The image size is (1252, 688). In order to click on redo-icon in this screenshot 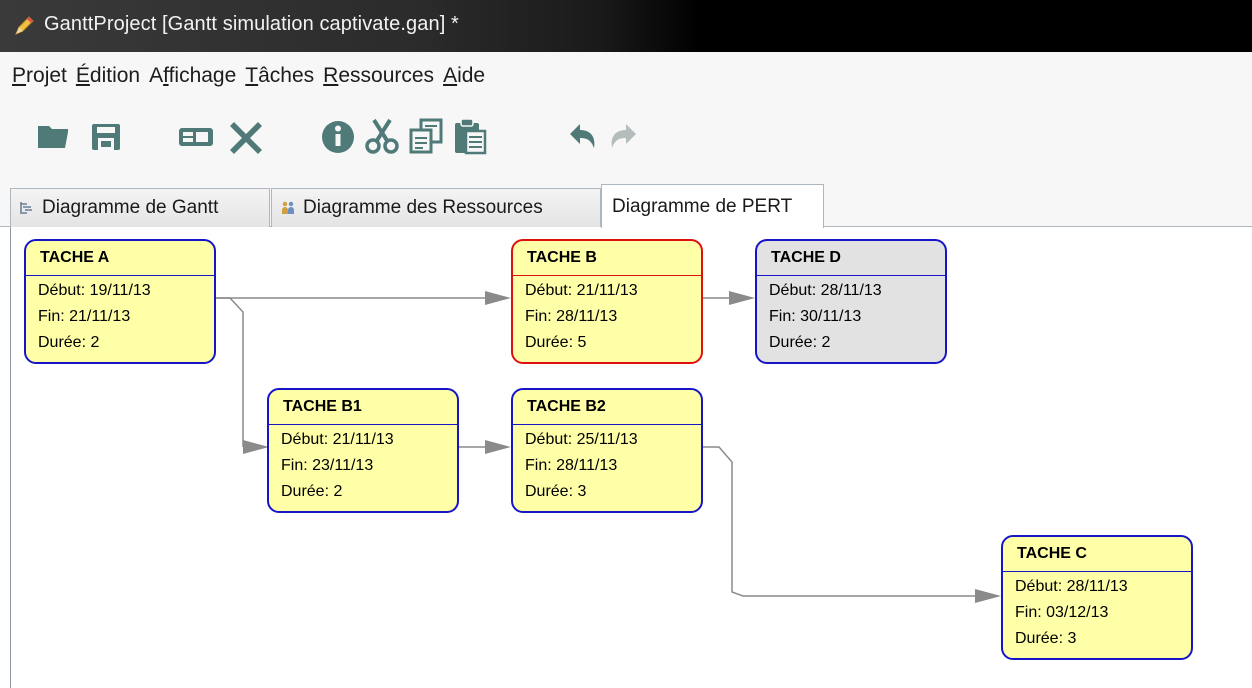, I will do `click(624, 136)`.